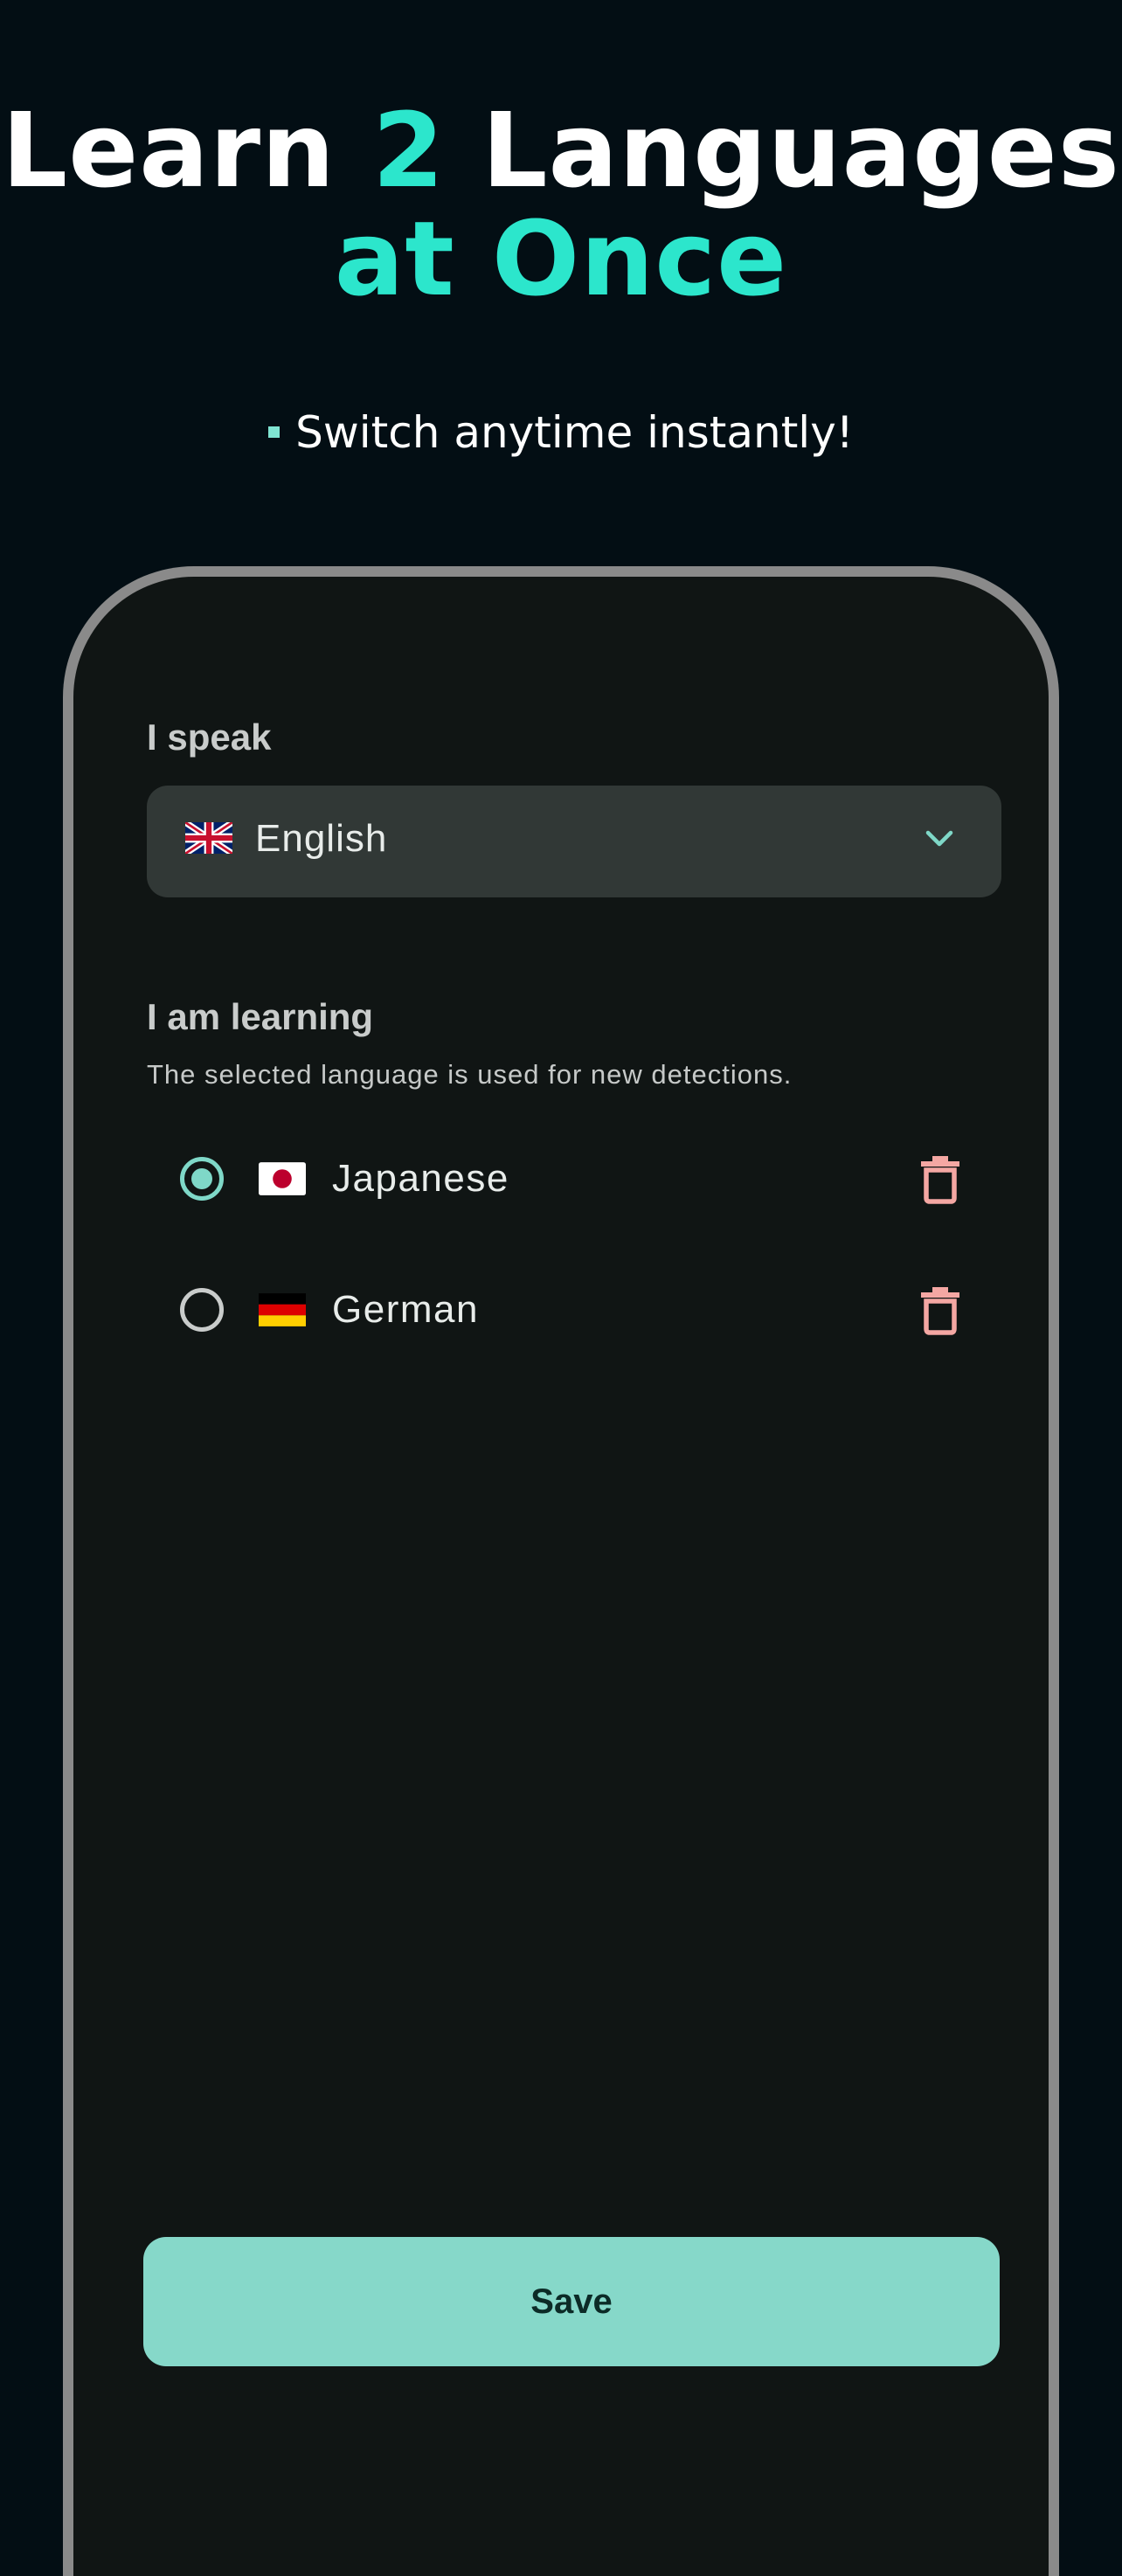 Image resolution: width=1122 pixels, height=2576 pixels. I want to click on hero-title: Learn 2 Languages at Once, so click(561, 204).